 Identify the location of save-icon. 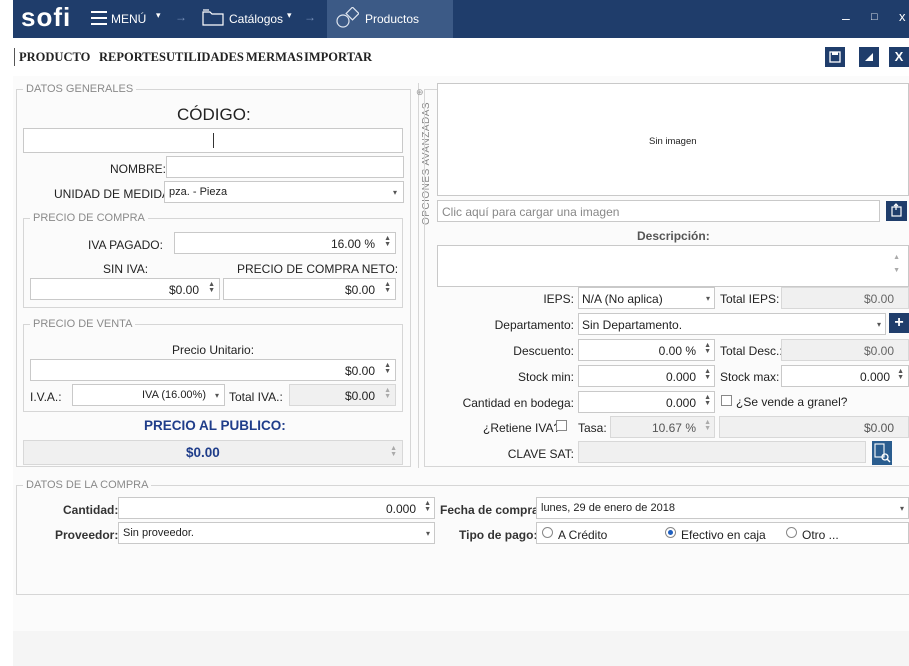
(835, 57).